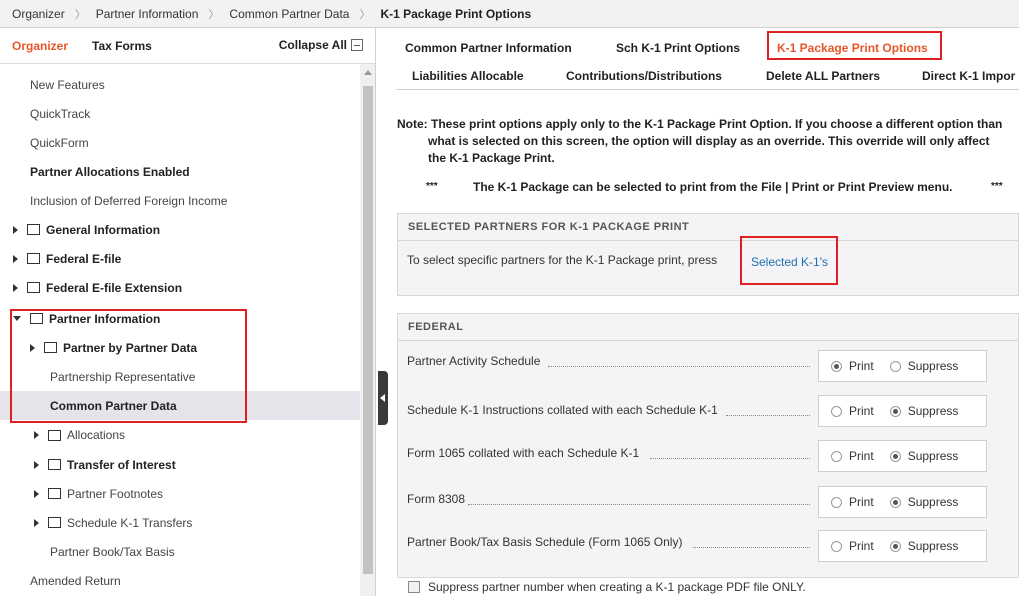 This screenshot has width=1019, height=596. I want to click on sidebar-header: Organizer Tax Forms Collapse All, so click(187, 46).